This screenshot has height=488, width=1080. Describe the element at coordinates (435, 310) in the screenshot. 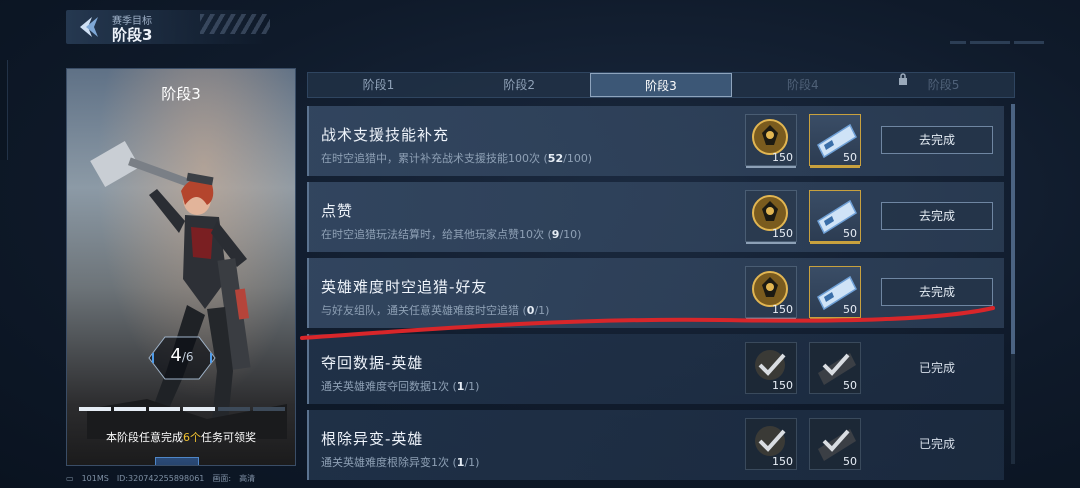

I see `task-description: 与好友组队，通关任意英雄难度时空追猎 (0/1)` at that location.